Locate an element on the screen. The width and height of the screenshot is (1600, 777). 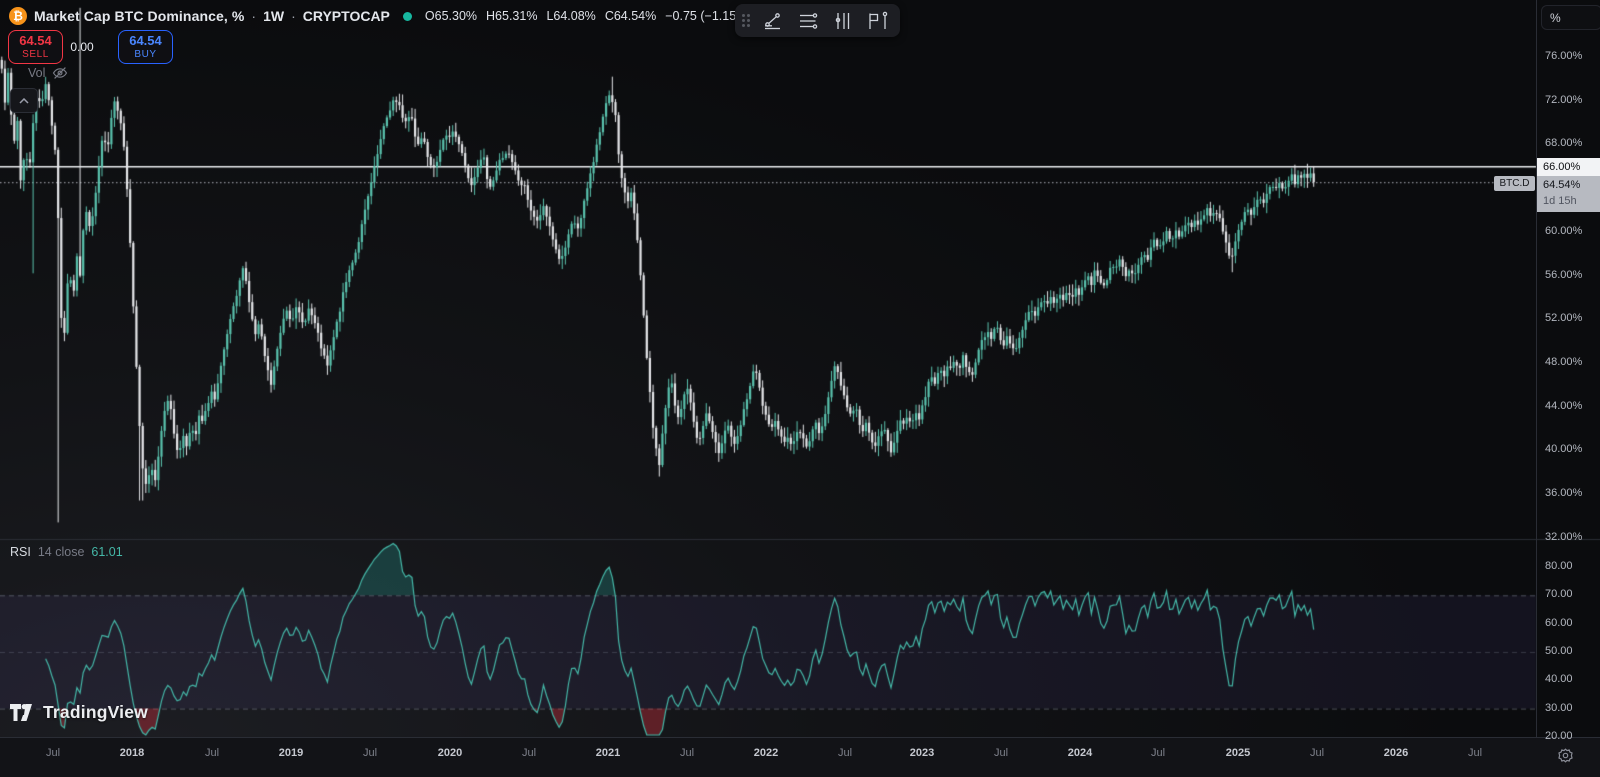
price-axis-unit-button: % is located at coordinates (1570, 17).